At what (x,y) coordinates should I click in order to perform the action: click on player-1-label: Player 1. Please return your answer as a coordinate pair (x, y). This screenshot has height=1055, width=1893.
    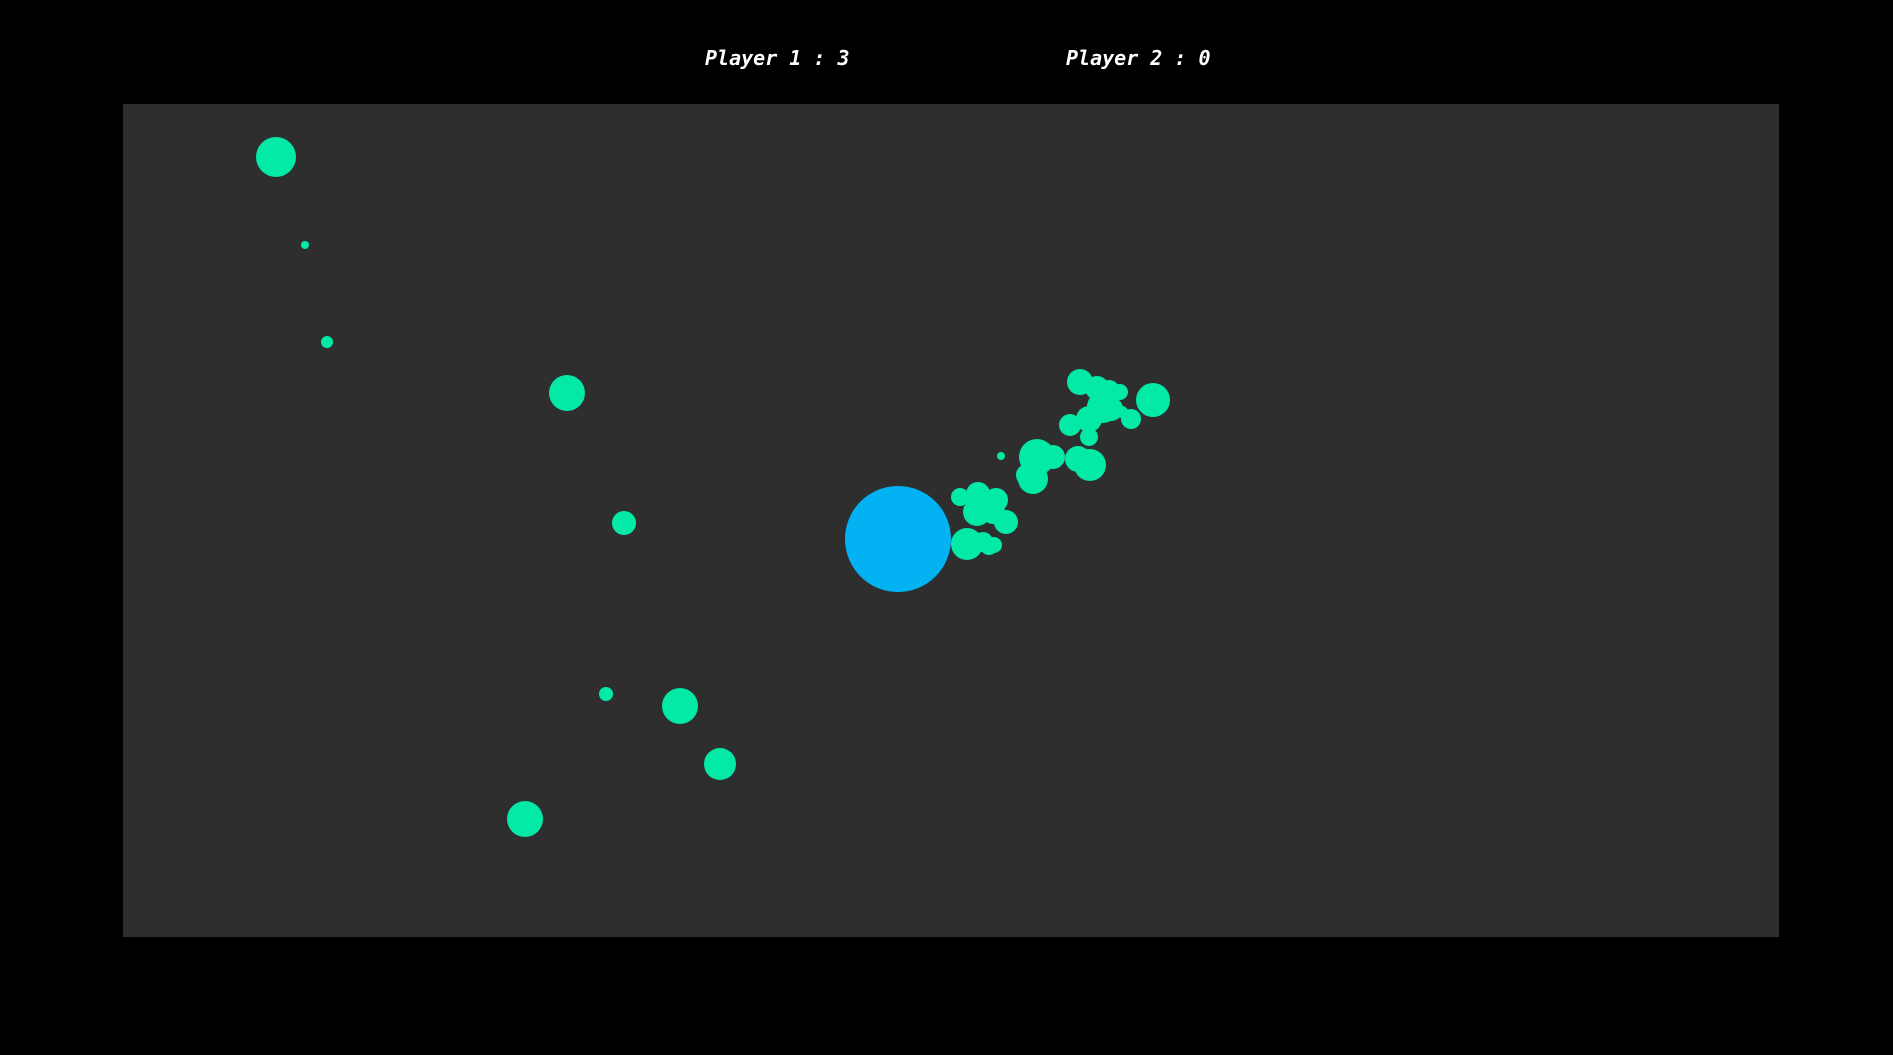
    Looking at the image, I should click on (753, 58).